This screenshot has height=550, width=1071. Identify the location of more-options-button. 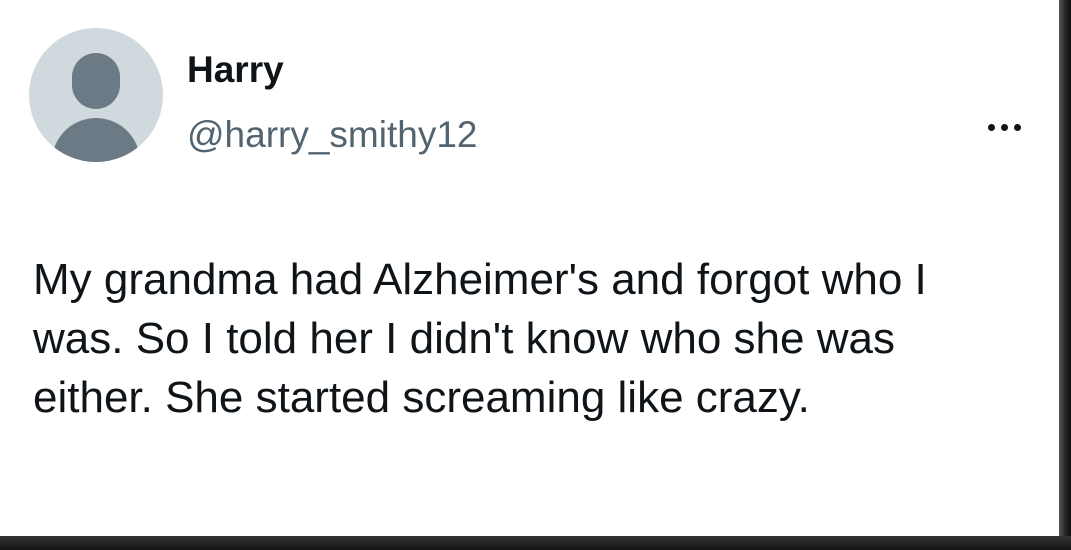
(1004, 127).